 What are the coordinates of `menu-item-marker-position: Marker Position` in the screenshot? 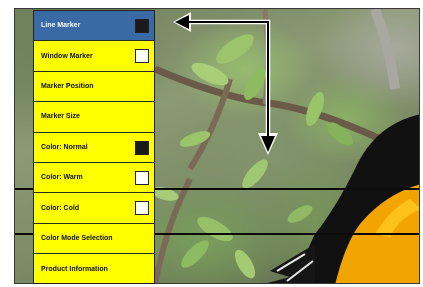 It's located at (94, 87).